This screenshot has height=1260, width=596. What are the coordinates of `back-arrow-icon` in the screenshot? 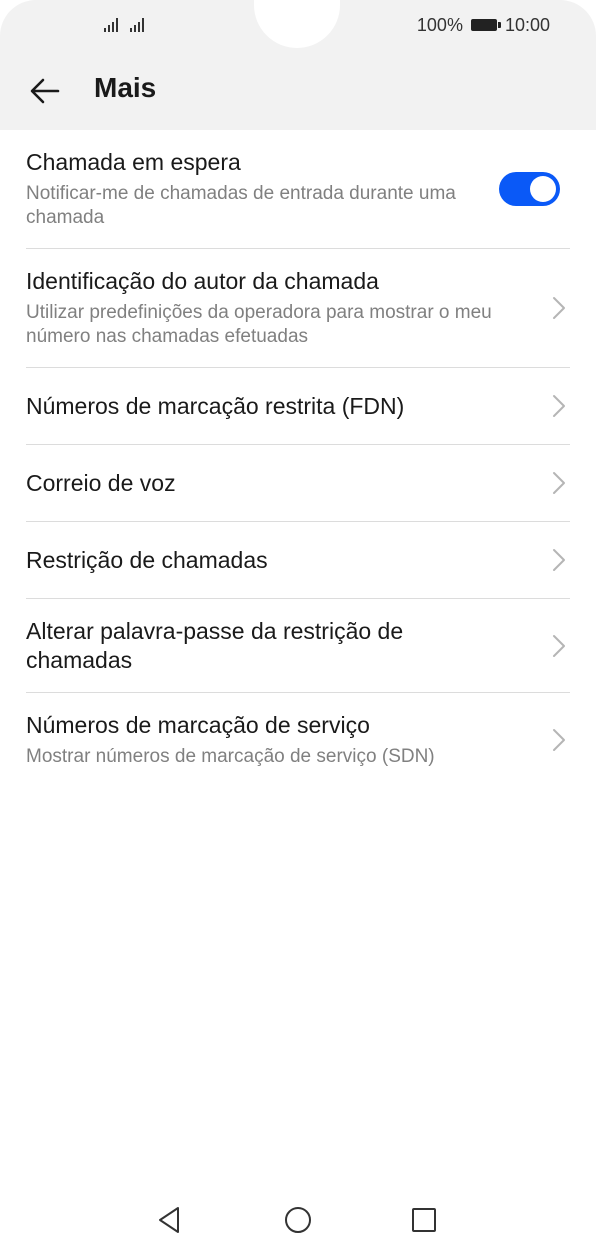 It's located at (45, 91).